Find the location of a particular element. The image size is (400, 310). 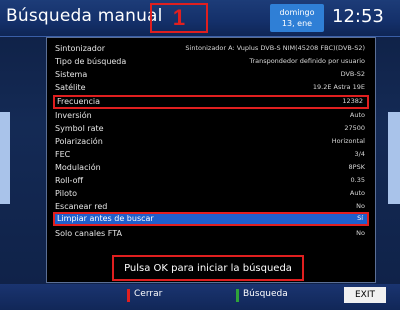

date-weekday: domingo is located at coordinates (297, 12).